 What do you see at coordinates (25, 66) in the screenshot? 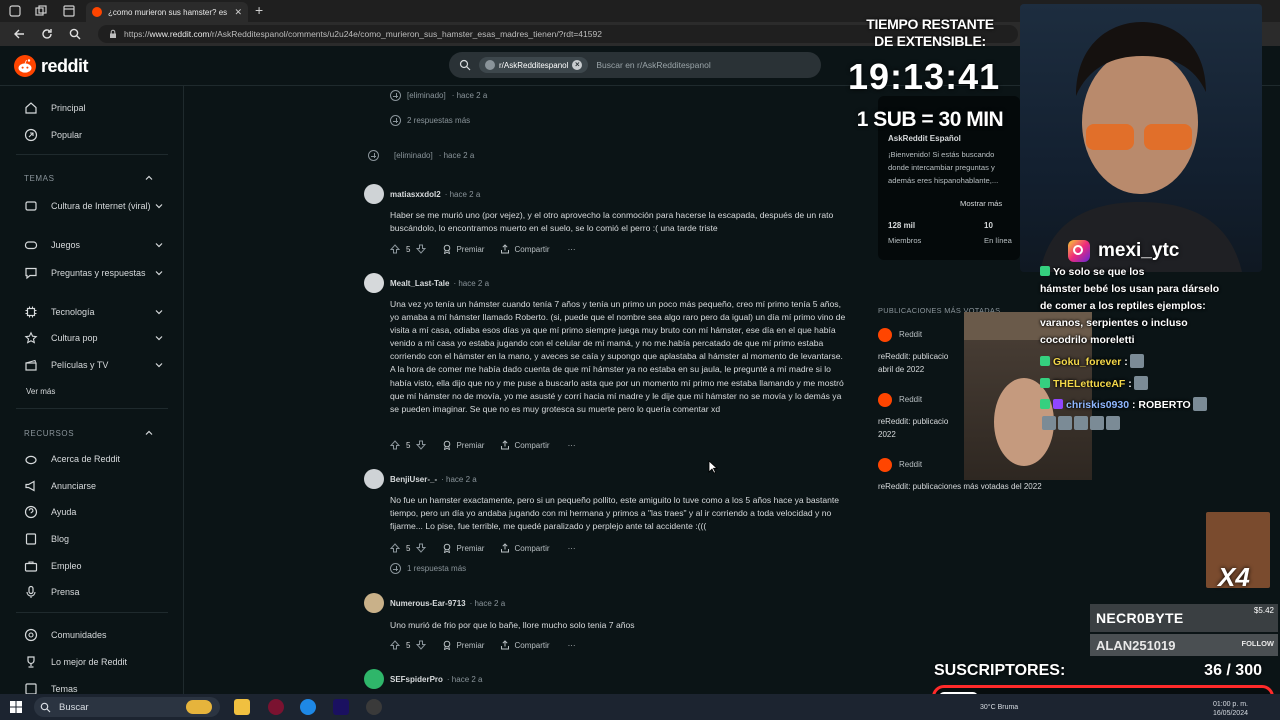
I see `reddit-logo-icon` at bounding box center [25, 66].